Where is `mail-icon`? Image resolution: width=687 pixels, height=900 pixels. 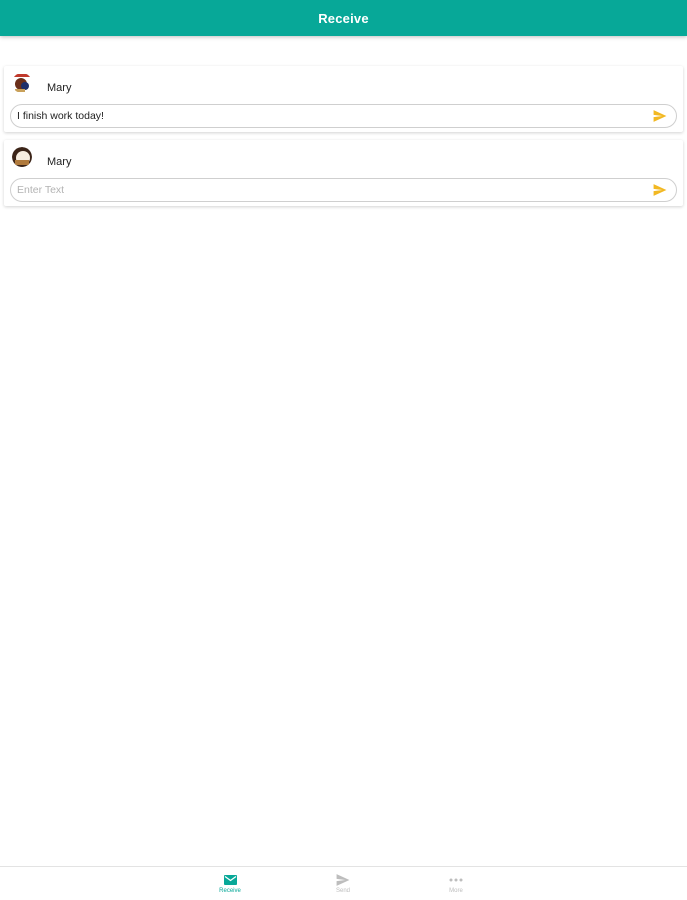 mail-icon is located at coordinates (230, 880).